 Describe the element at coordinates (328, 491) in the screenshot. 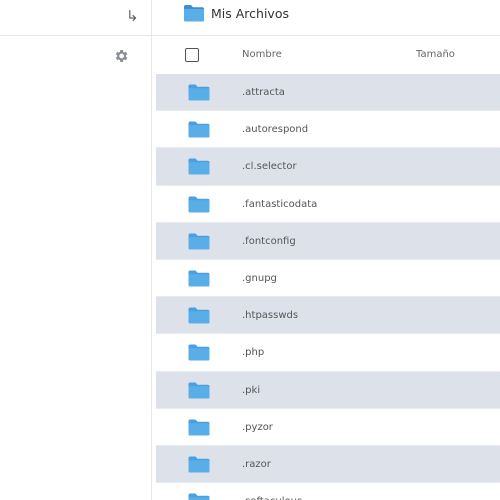

I see `table-row: .softaculous` at that location.